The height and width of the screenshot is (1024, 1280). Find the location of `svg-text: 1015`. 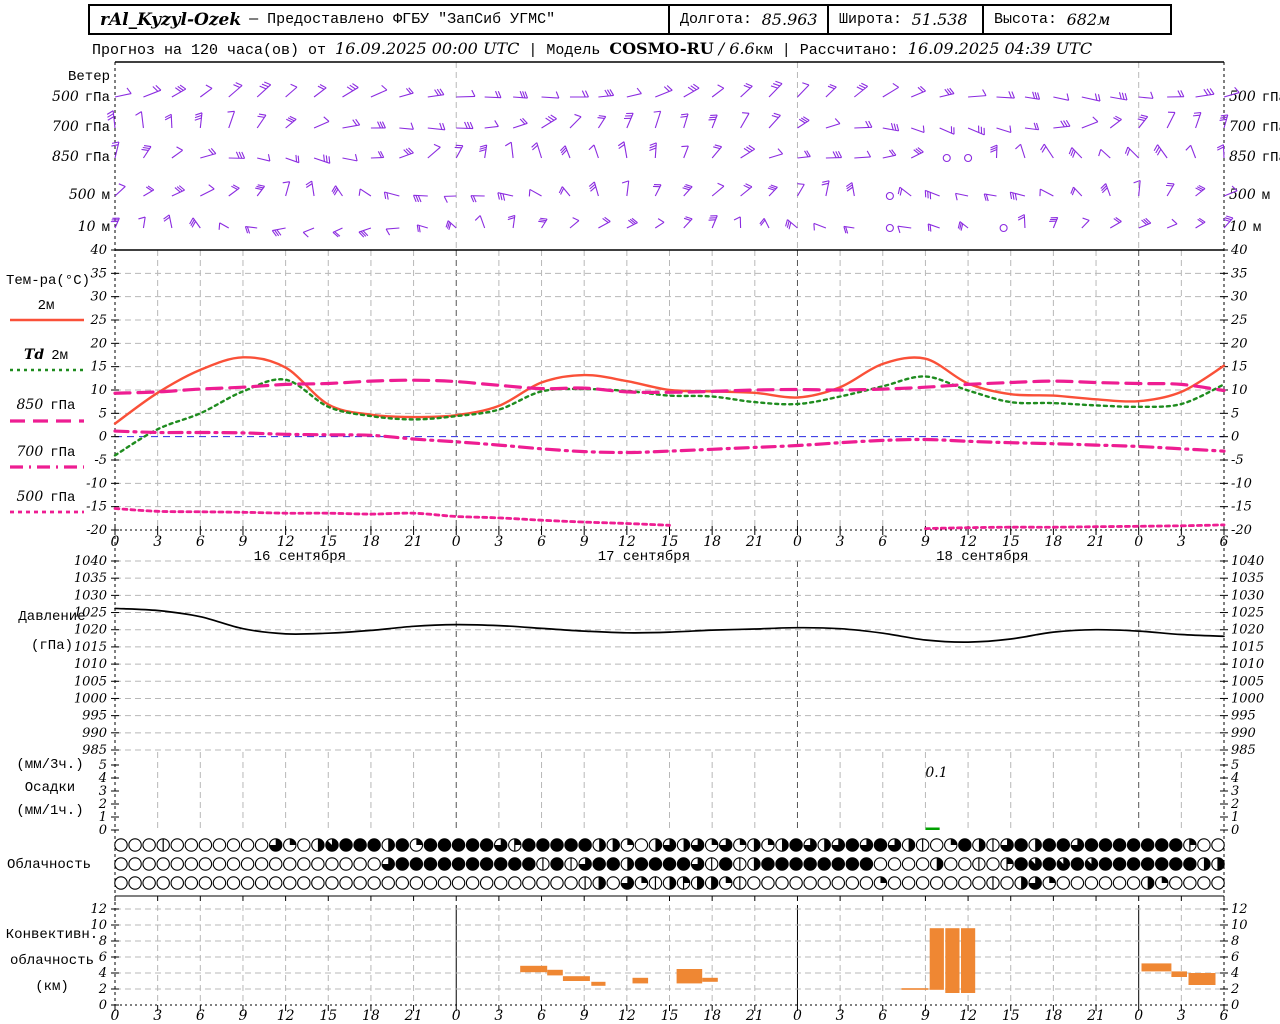

svg-text: 1015 is located at coordinates (1247, 647).